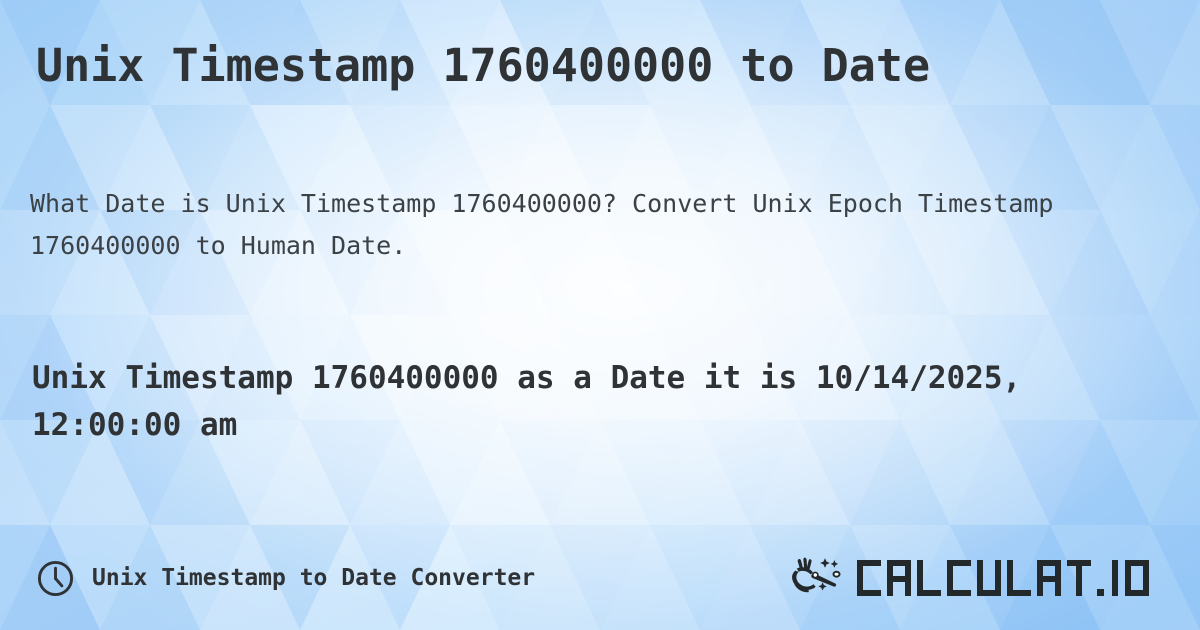 Image resolution: width=1200 pixels, height=630 pixels. I want to click on brand-letter-dot, so click(1100, 592).